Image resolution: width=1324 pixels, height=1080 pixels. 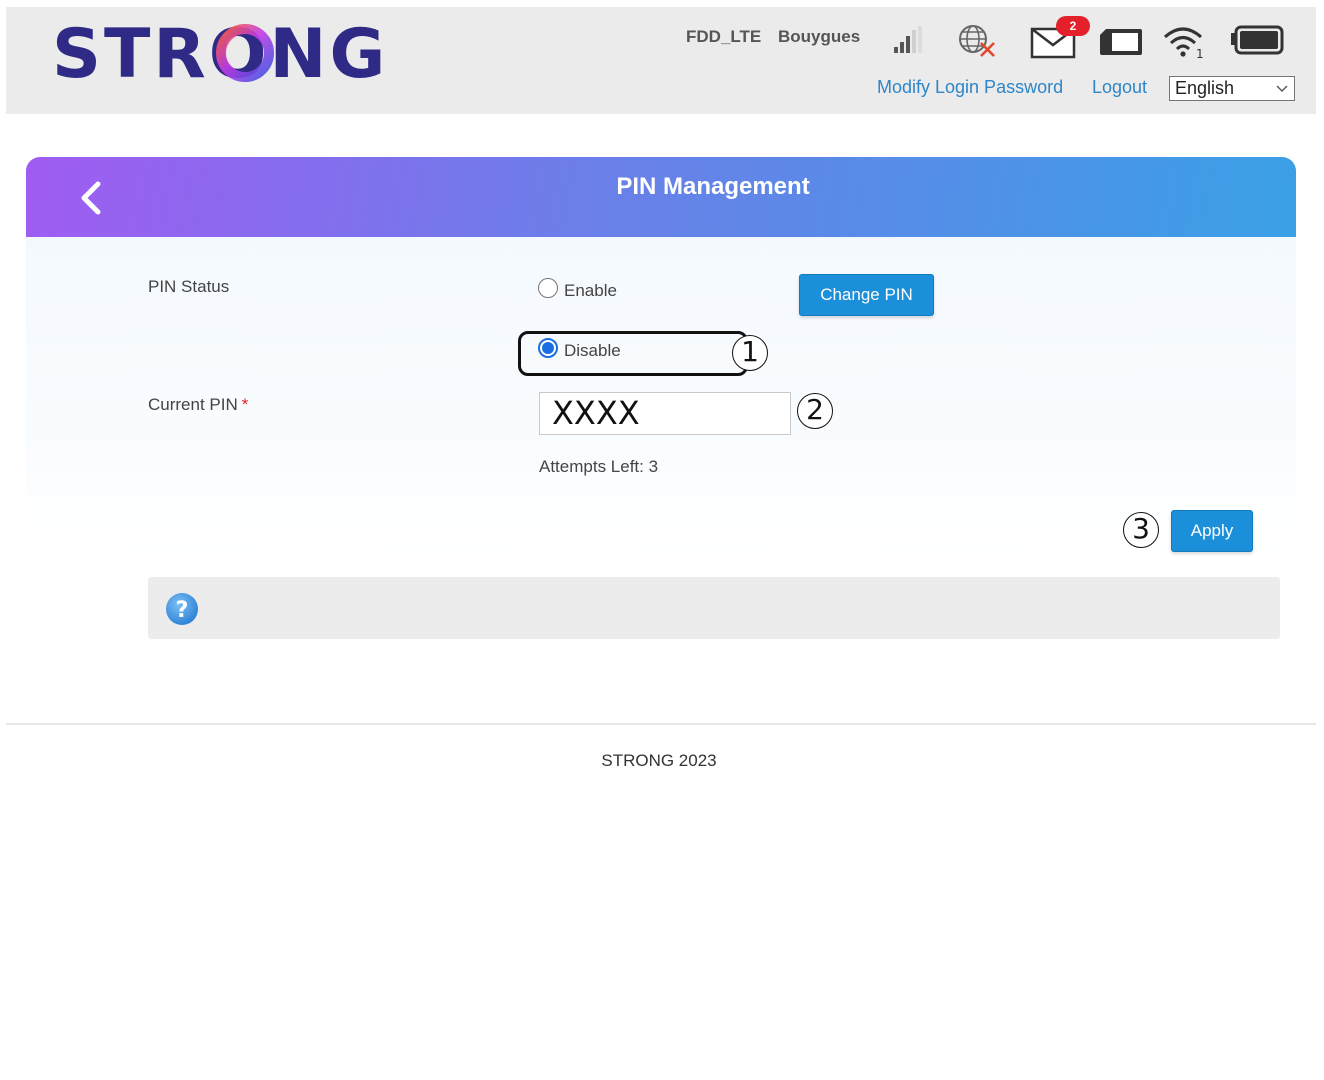 I want to click on panel-header: PIN Management, so click(x=661, y=197).